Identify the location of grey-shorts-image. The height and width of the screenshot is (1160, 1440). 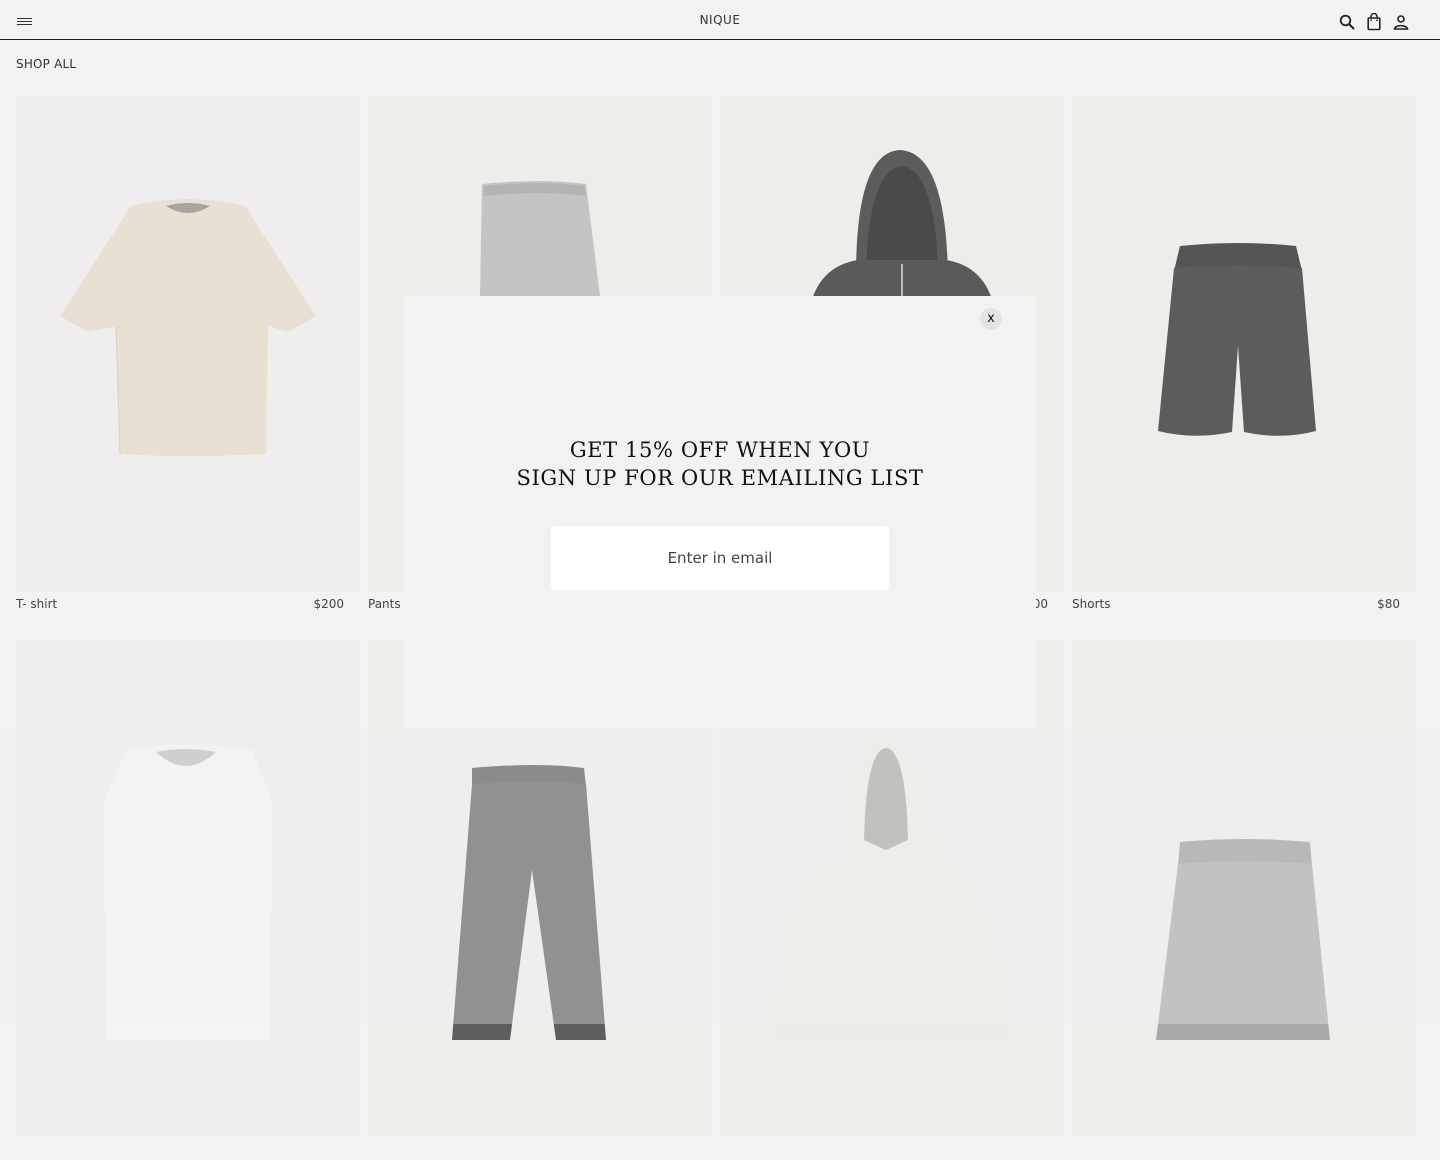
(1243, 939).